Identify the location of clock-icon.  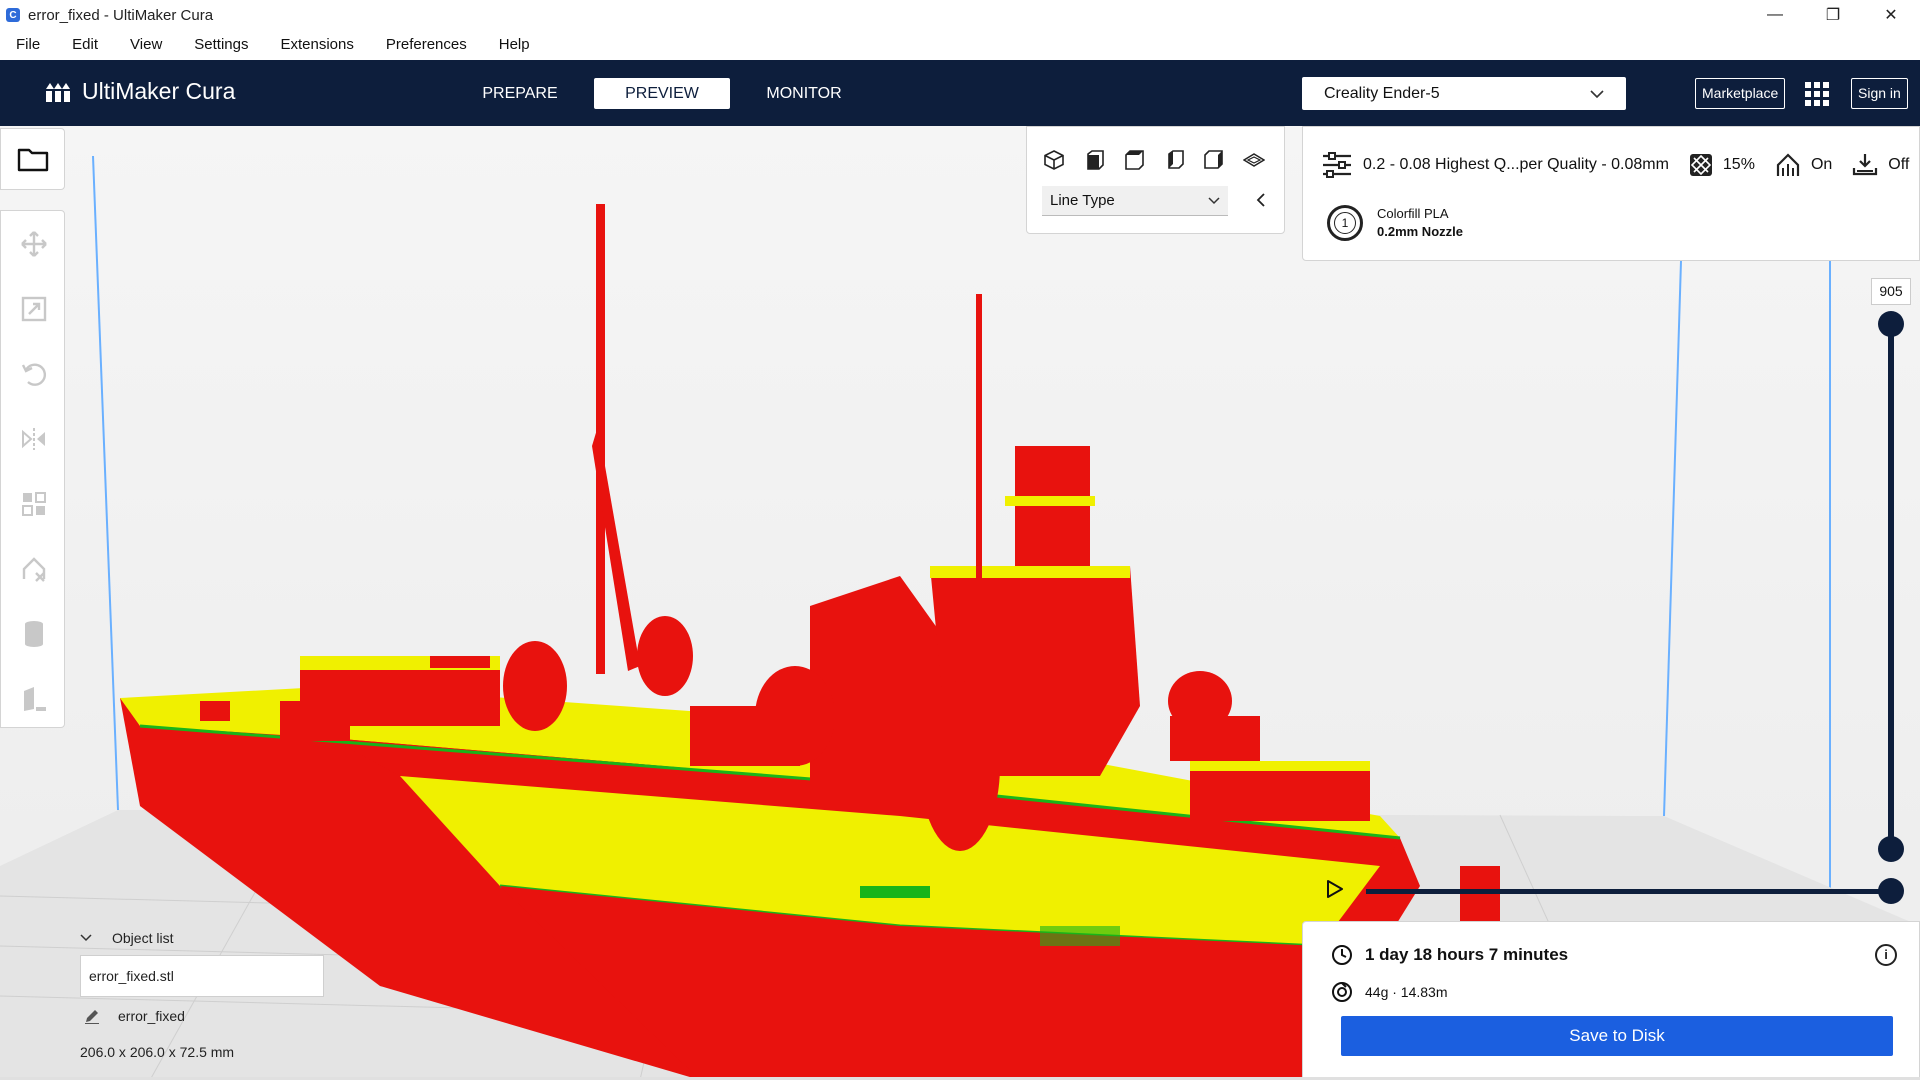
(1342, 955).